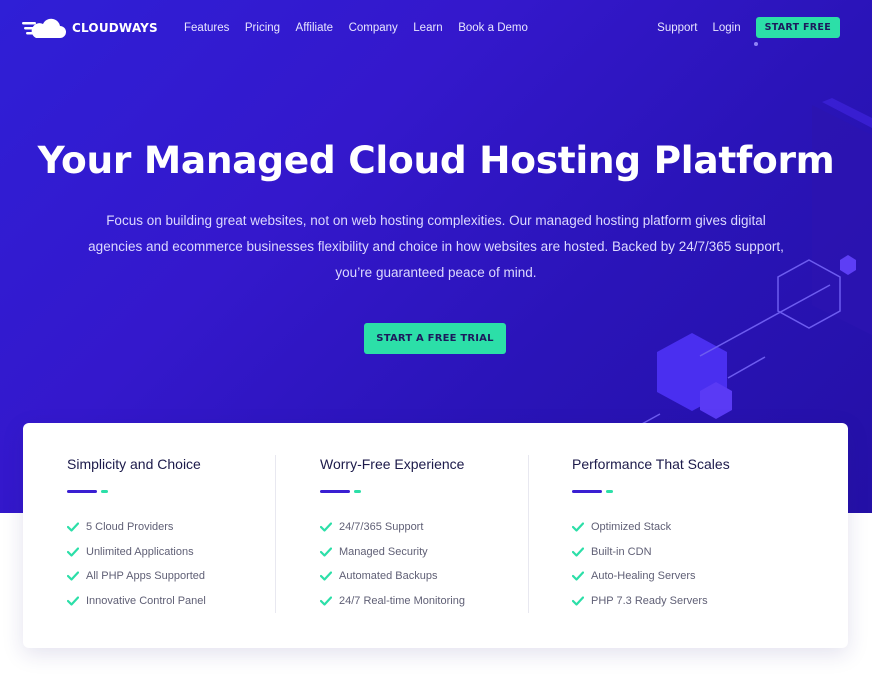 This screenshot has width=872, height=686. I want to click on start-free-button: START FREE, so click(797, 27).